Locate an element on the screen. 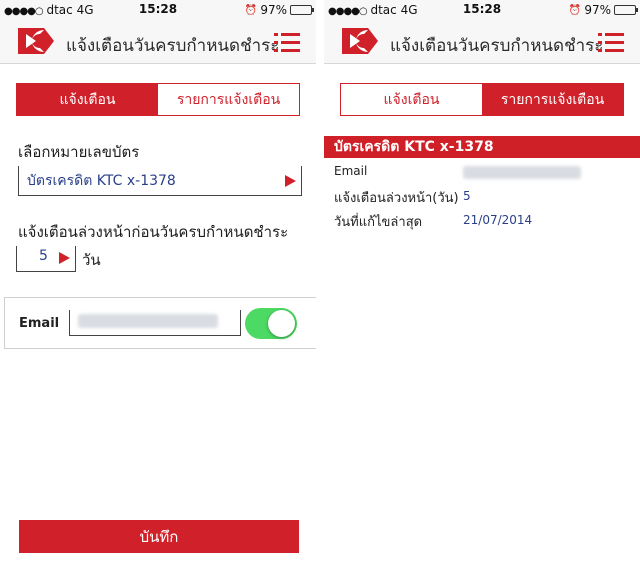  days-select: 5 is located at coordinates (46, 259).